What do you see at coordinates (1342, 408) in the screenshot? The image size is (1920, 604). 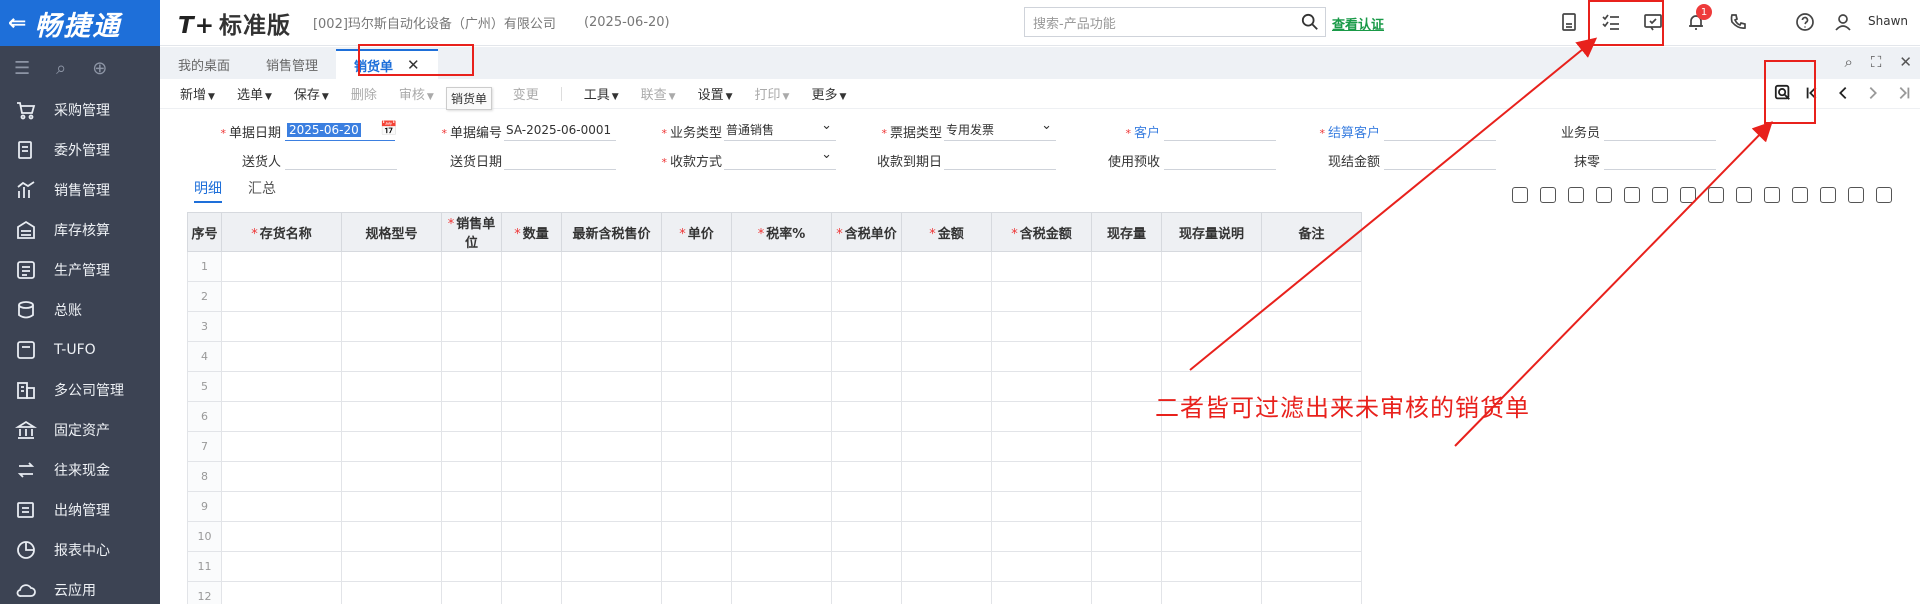 I see `annotation-text: 二者皆可过滤出来未审核的销货单` at bounding box center [1342, 408].